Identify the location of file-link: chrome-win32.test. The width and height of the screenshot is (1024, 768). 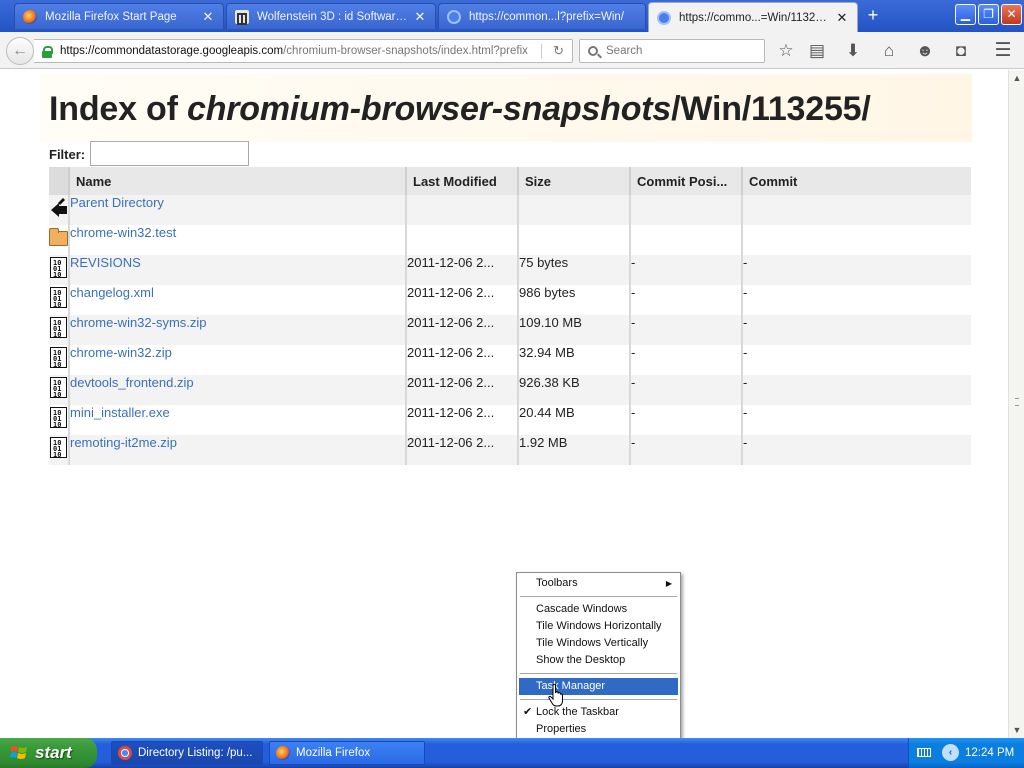
(123, 232).